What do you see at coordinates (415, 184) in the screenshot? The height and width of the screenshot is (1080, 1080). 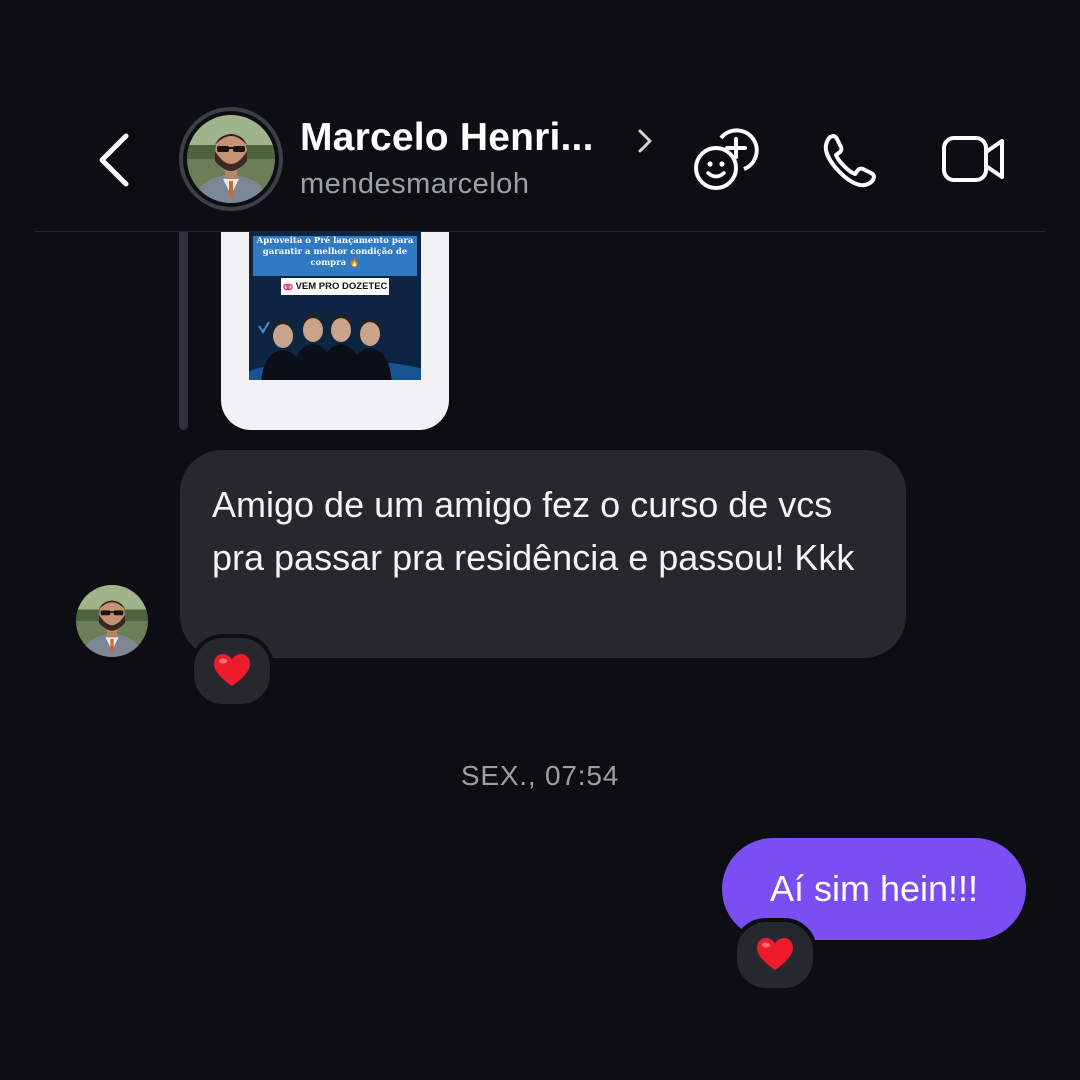 I see `contact-username: mendesmarceloh` at bounding box center [415, 184].